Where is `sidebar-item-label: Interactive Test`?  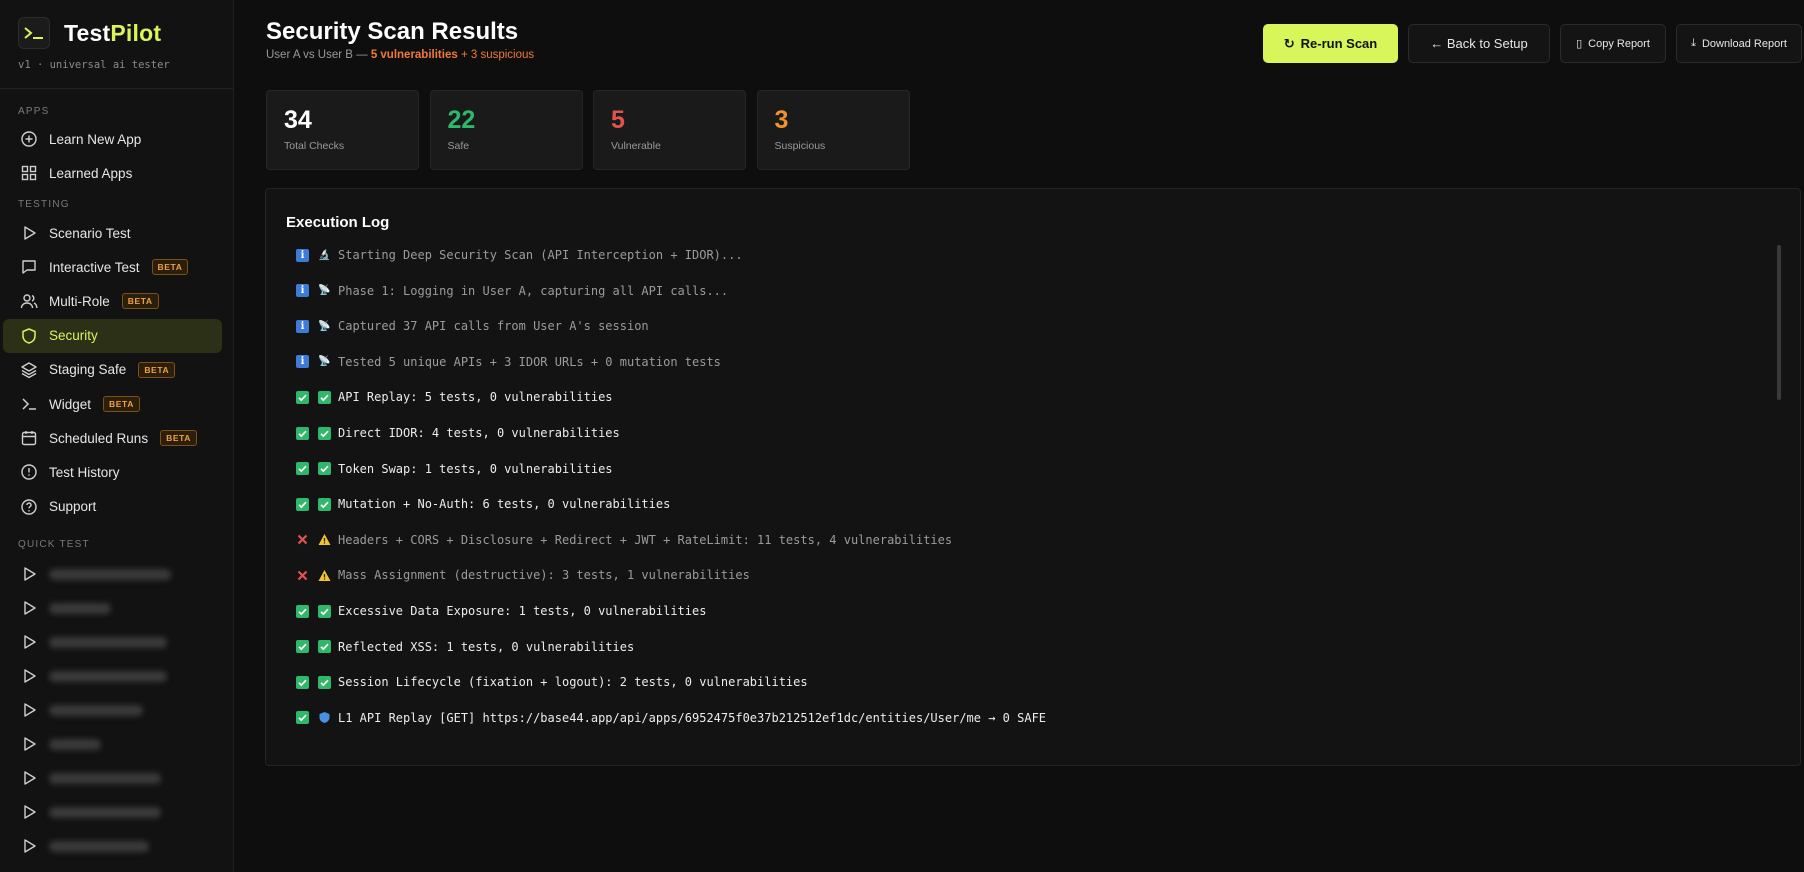 sidebar-item-label: Interactive Test is located at coordinates (94, 267).